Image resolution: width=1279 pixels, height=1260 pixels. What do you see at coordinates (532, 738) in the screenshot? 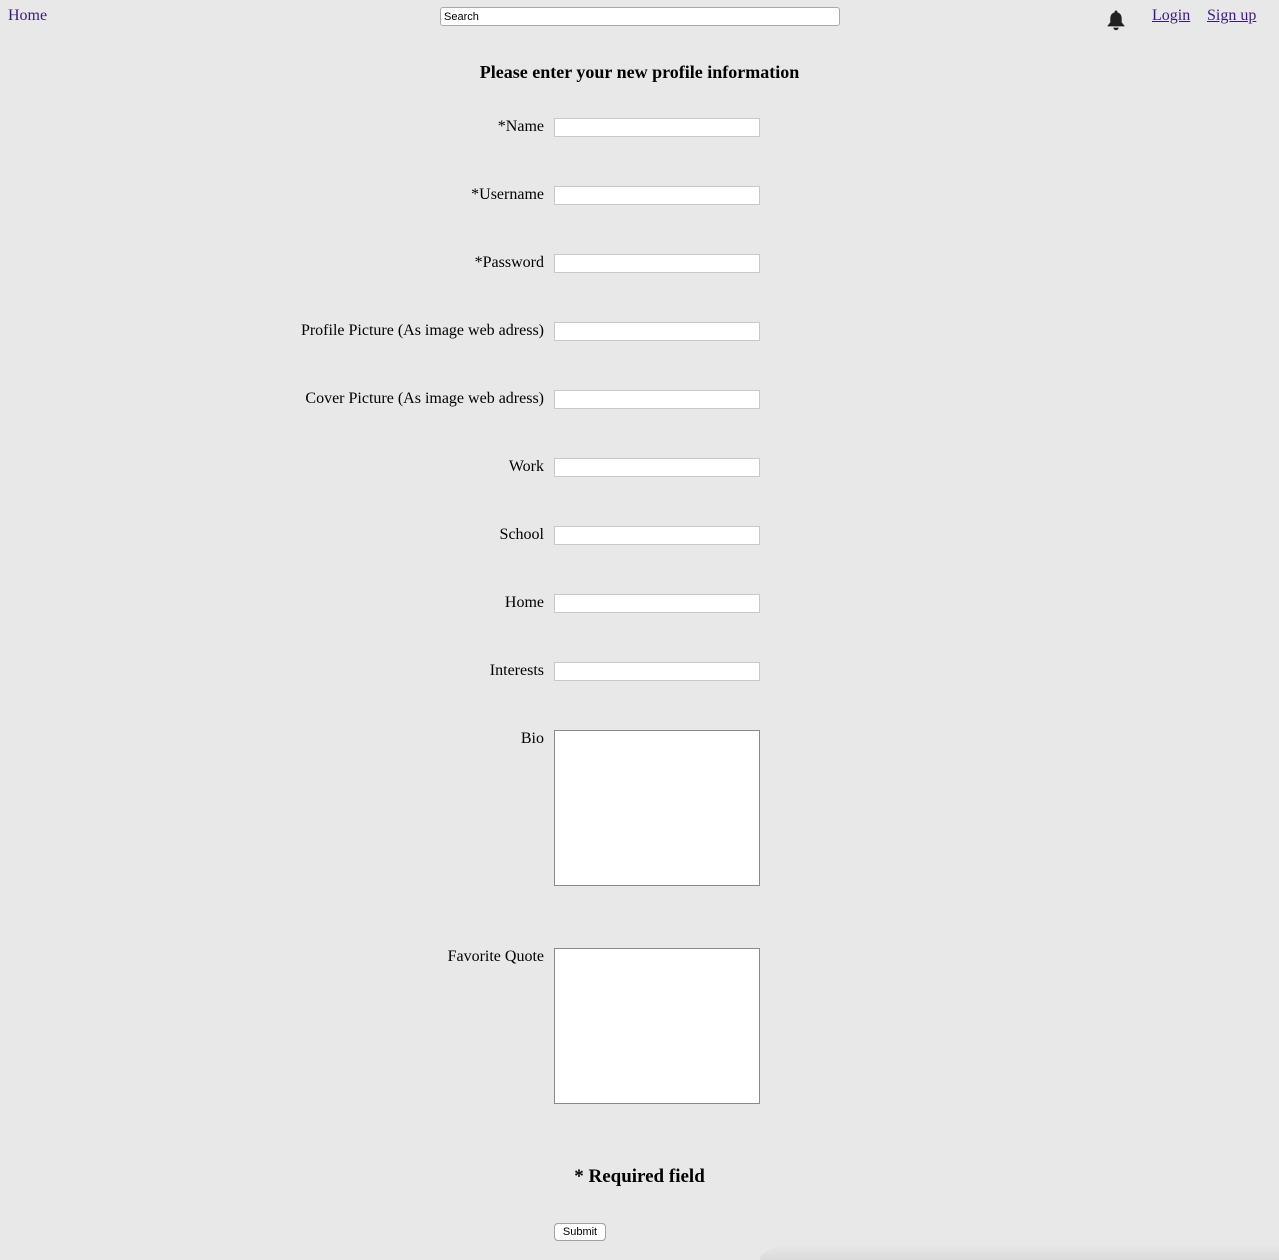
I see `bio-label: Bio` at bounding box center [532, 738].